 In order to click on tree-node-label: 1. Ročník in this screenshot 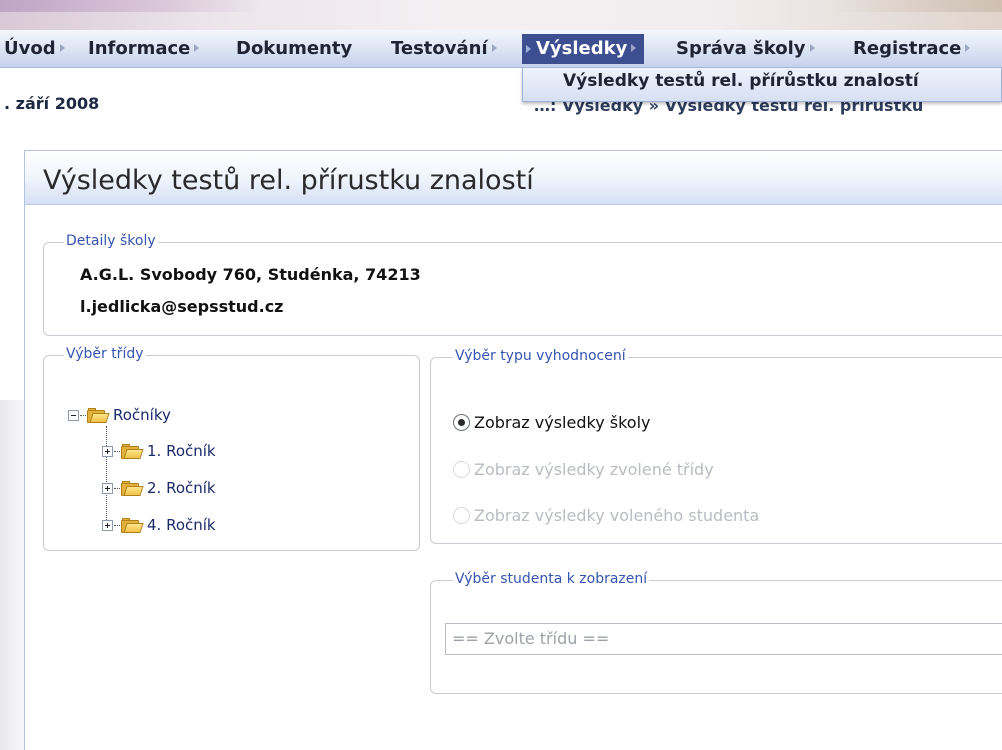, I will do `click(181, 451)`.